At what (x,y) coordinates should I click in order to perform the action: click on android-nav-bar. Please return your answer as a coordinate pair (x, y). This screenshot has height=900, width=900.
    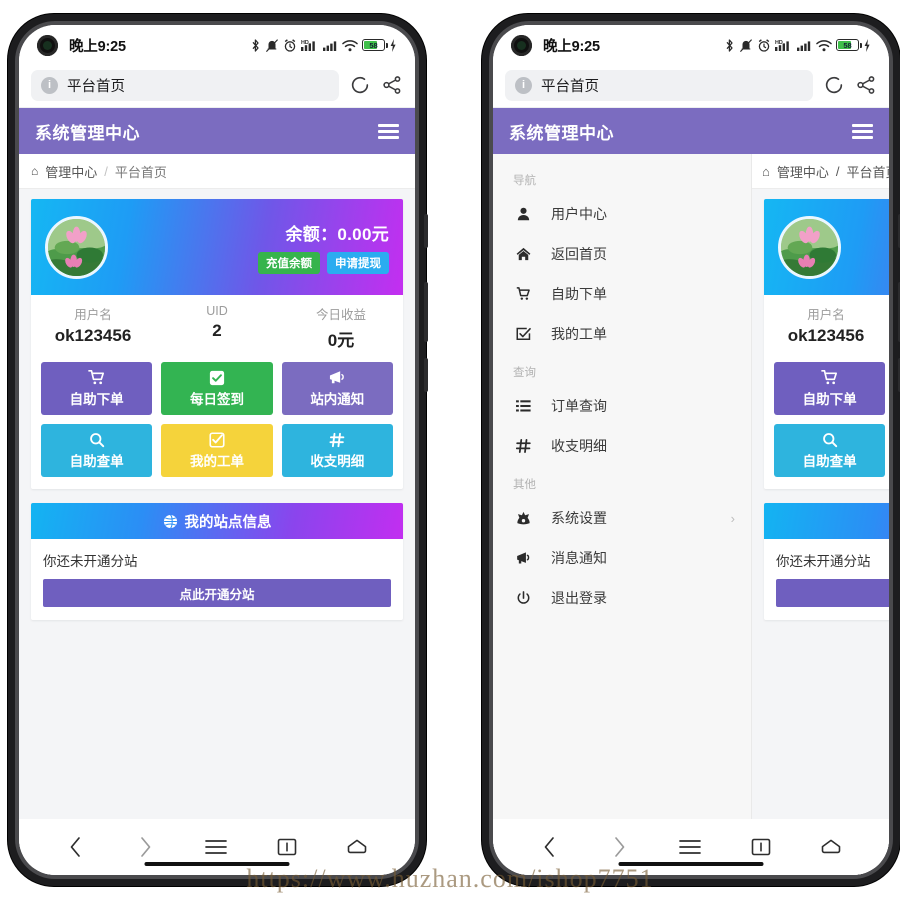
    Looking at the image, I should click on (691, 847).